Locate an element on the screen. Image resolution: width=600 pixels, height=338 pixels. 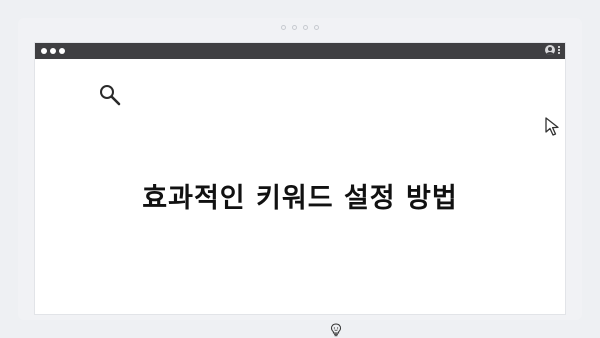
window-control-maximize is located at coordinates (62, 51).